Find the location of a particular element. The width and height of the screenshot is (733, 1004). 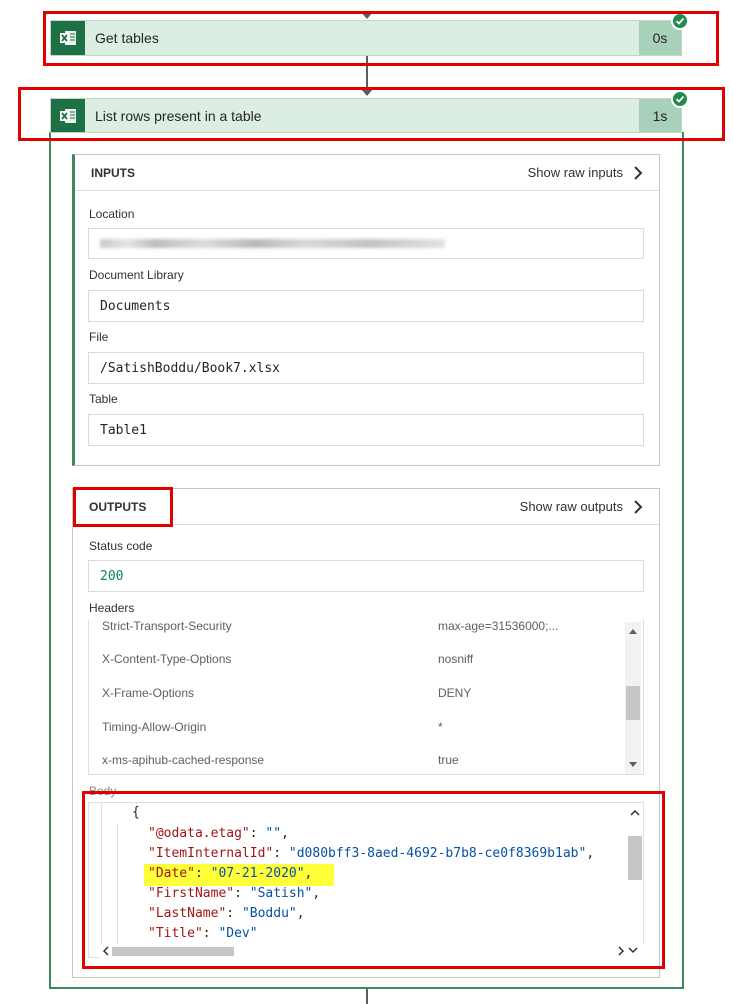

header-name: x-ms-apihub-cached-response is located at coordinates (183, 760).